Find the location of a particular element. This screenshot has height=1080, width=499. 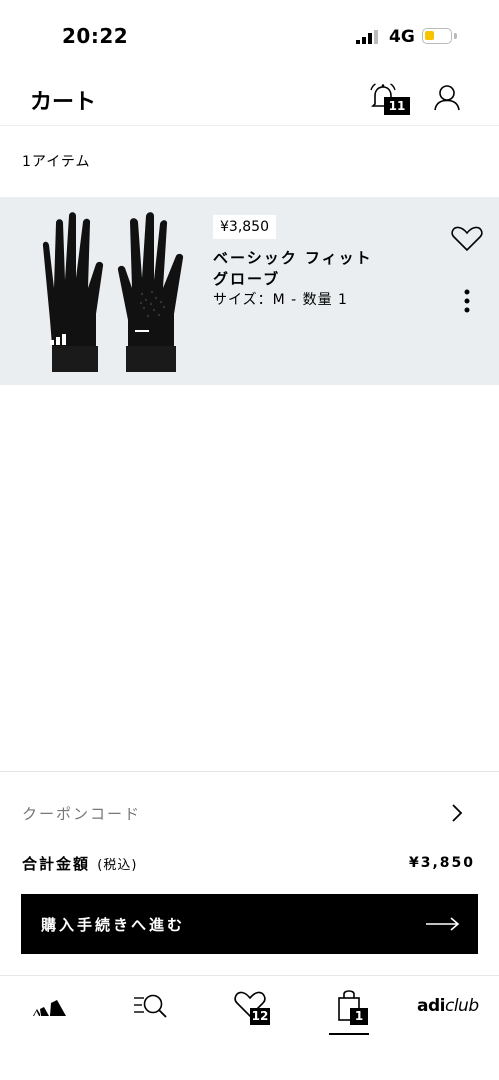

status-time: 20:22 is located at coordinates (95, 36).